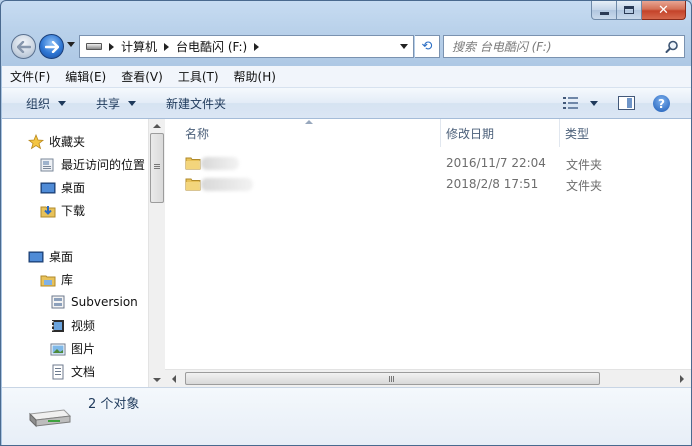 This screenshot has width=692, height=446. What do you see at coordinates (429, 184) in the screenshot?
I see `table-row: 2018/2/8 17:51 文件夹` at bounding box center [429, 184].